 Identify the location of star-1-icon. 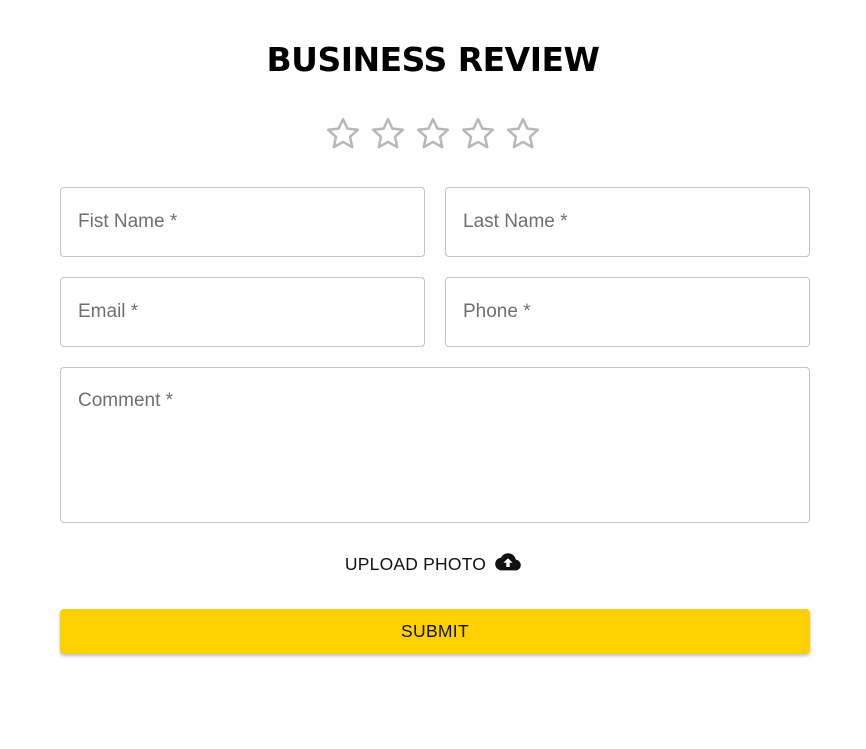
(343, 134).